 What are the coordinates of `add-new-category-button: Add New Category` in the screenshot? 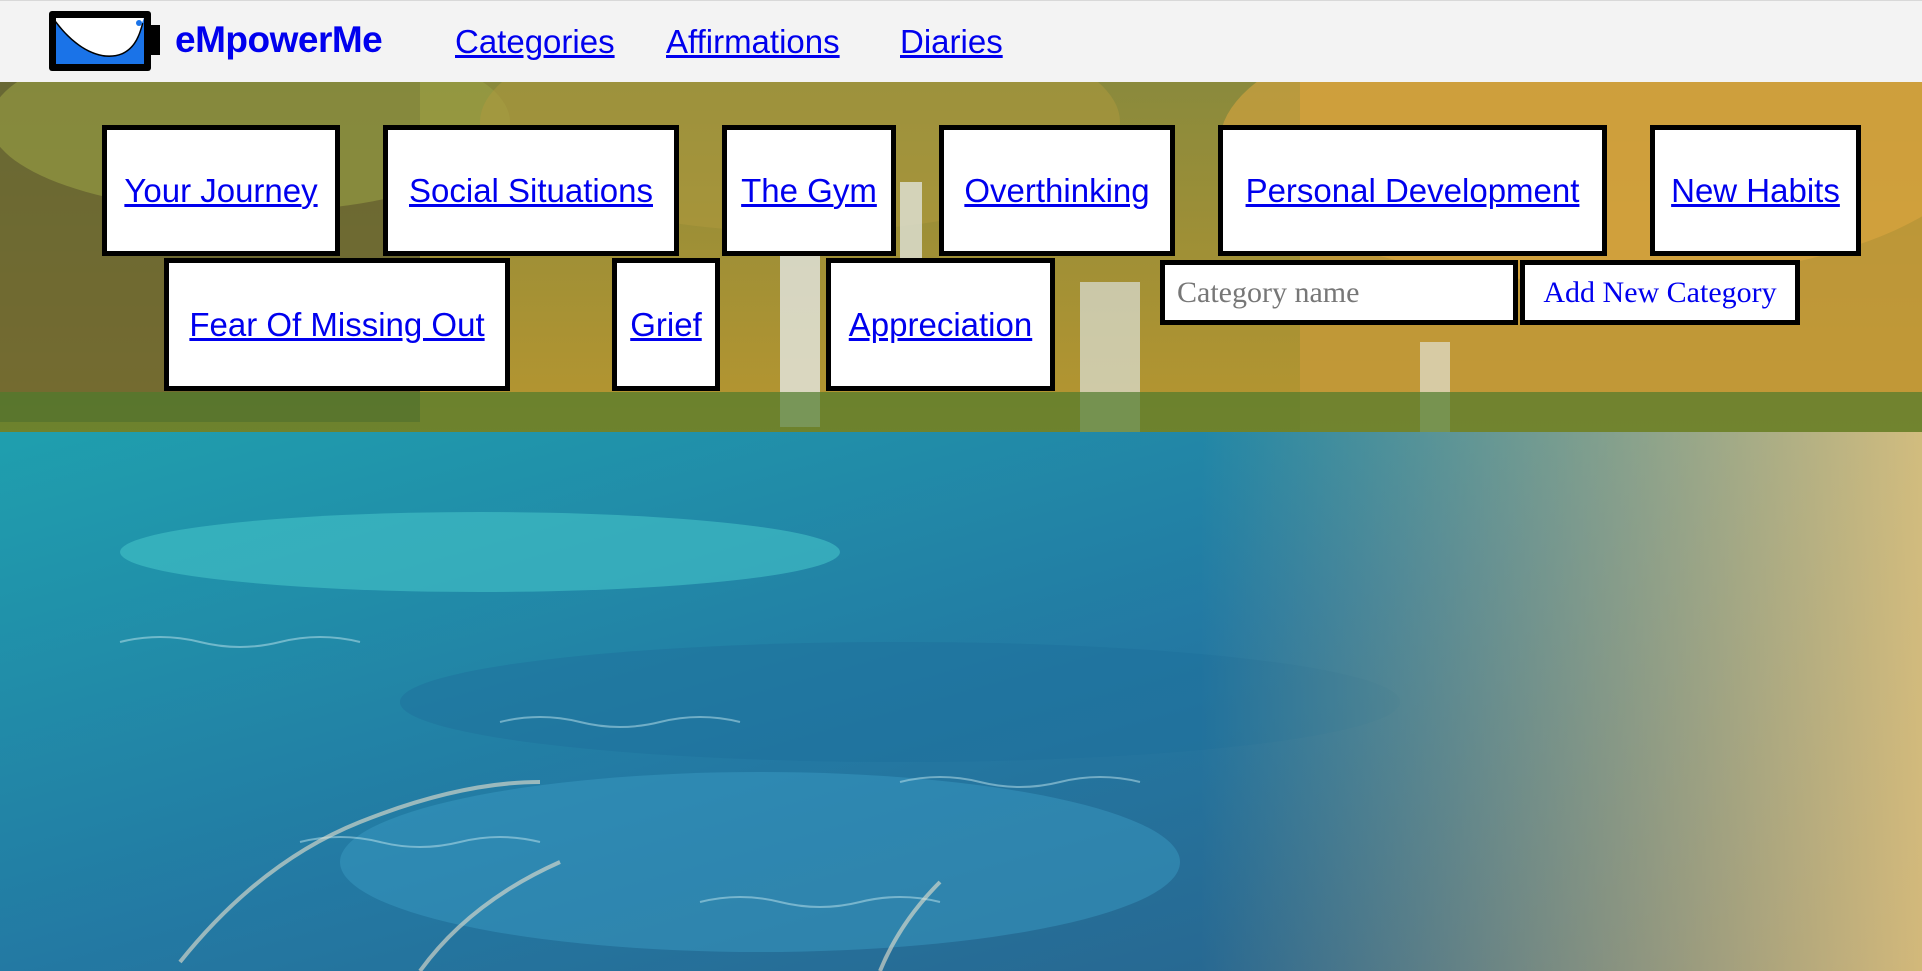 It's located at (1660, 292).